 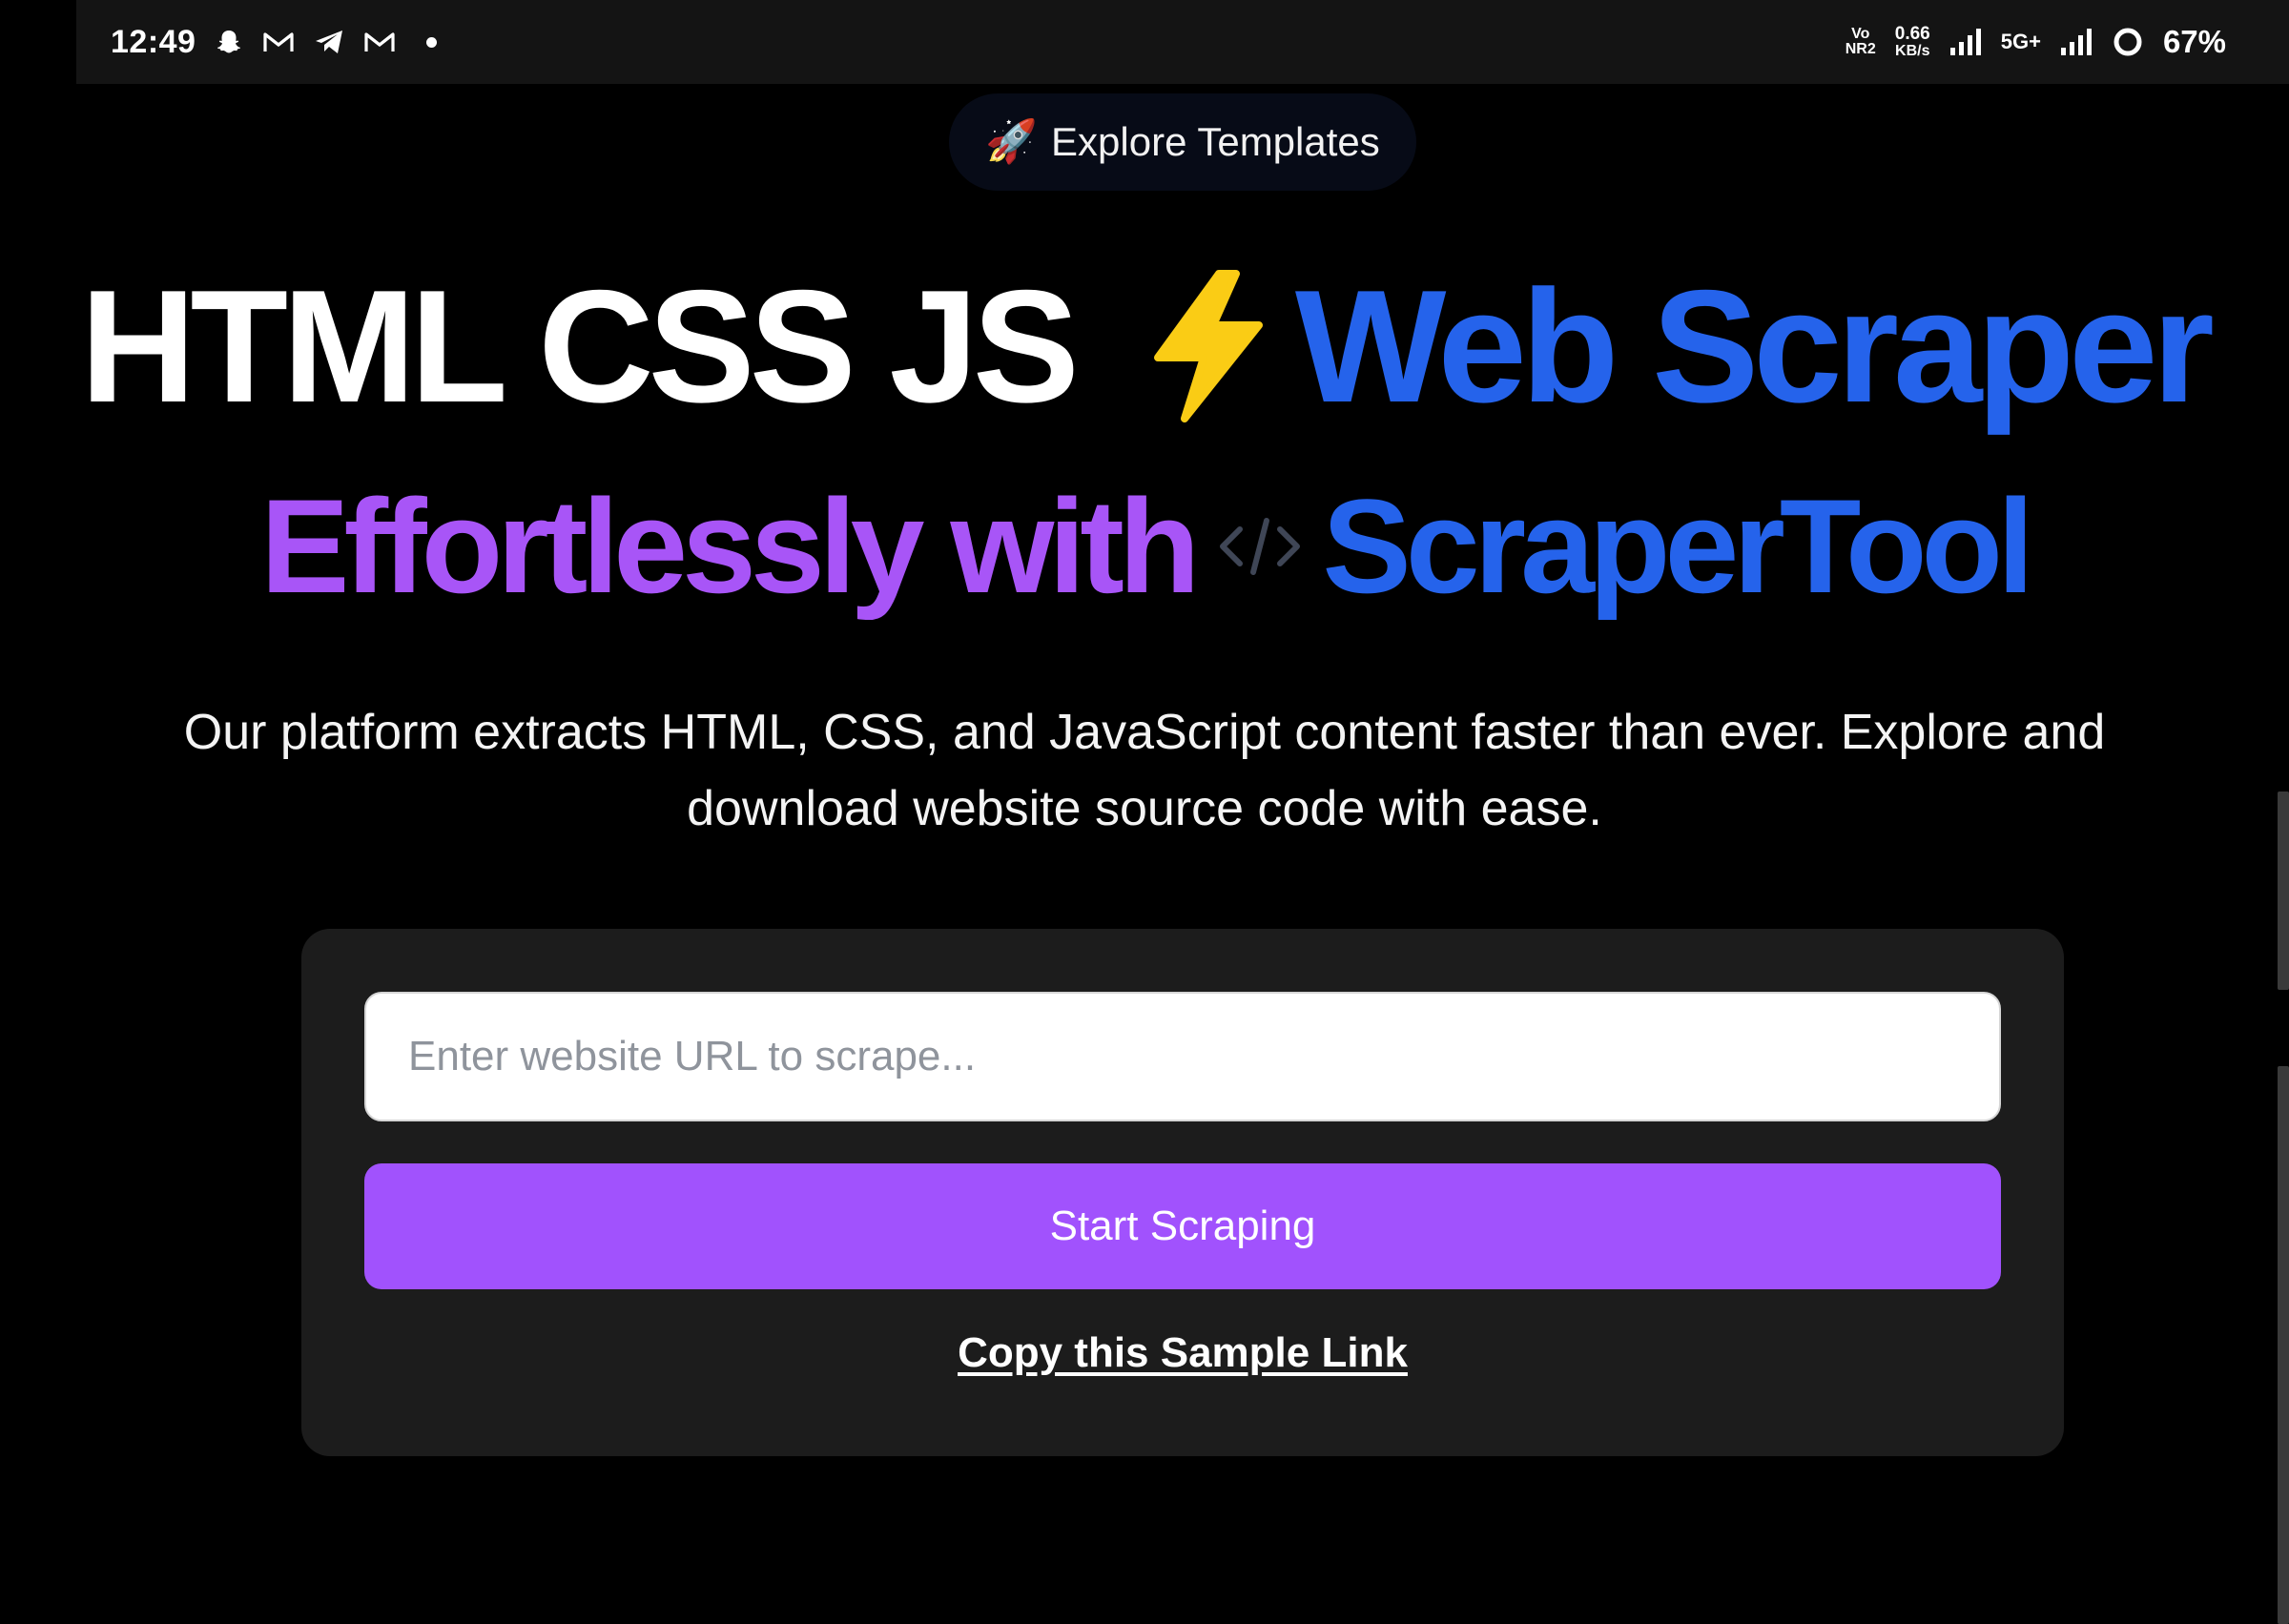 I want to click on battery-ring-icon, so click(x=2128, y=42).